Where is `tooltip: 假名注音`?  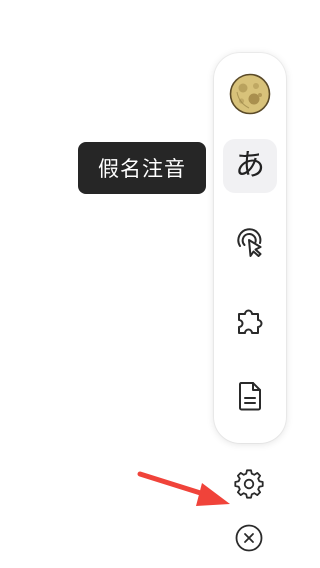
tooltip: 假名注音 is located at coordinates (142, 168).